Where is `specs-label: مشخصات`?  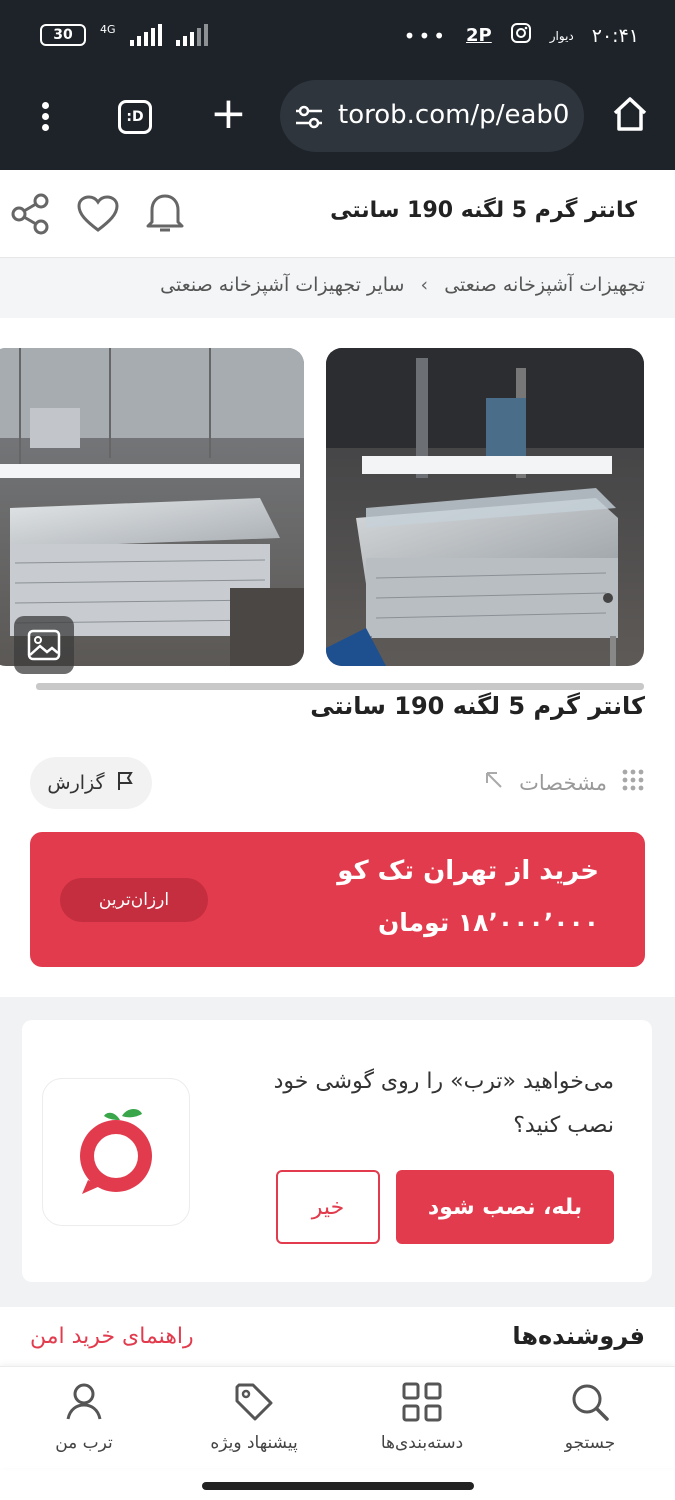
specs-label: مشخصات is located at coordinates (563, 782).